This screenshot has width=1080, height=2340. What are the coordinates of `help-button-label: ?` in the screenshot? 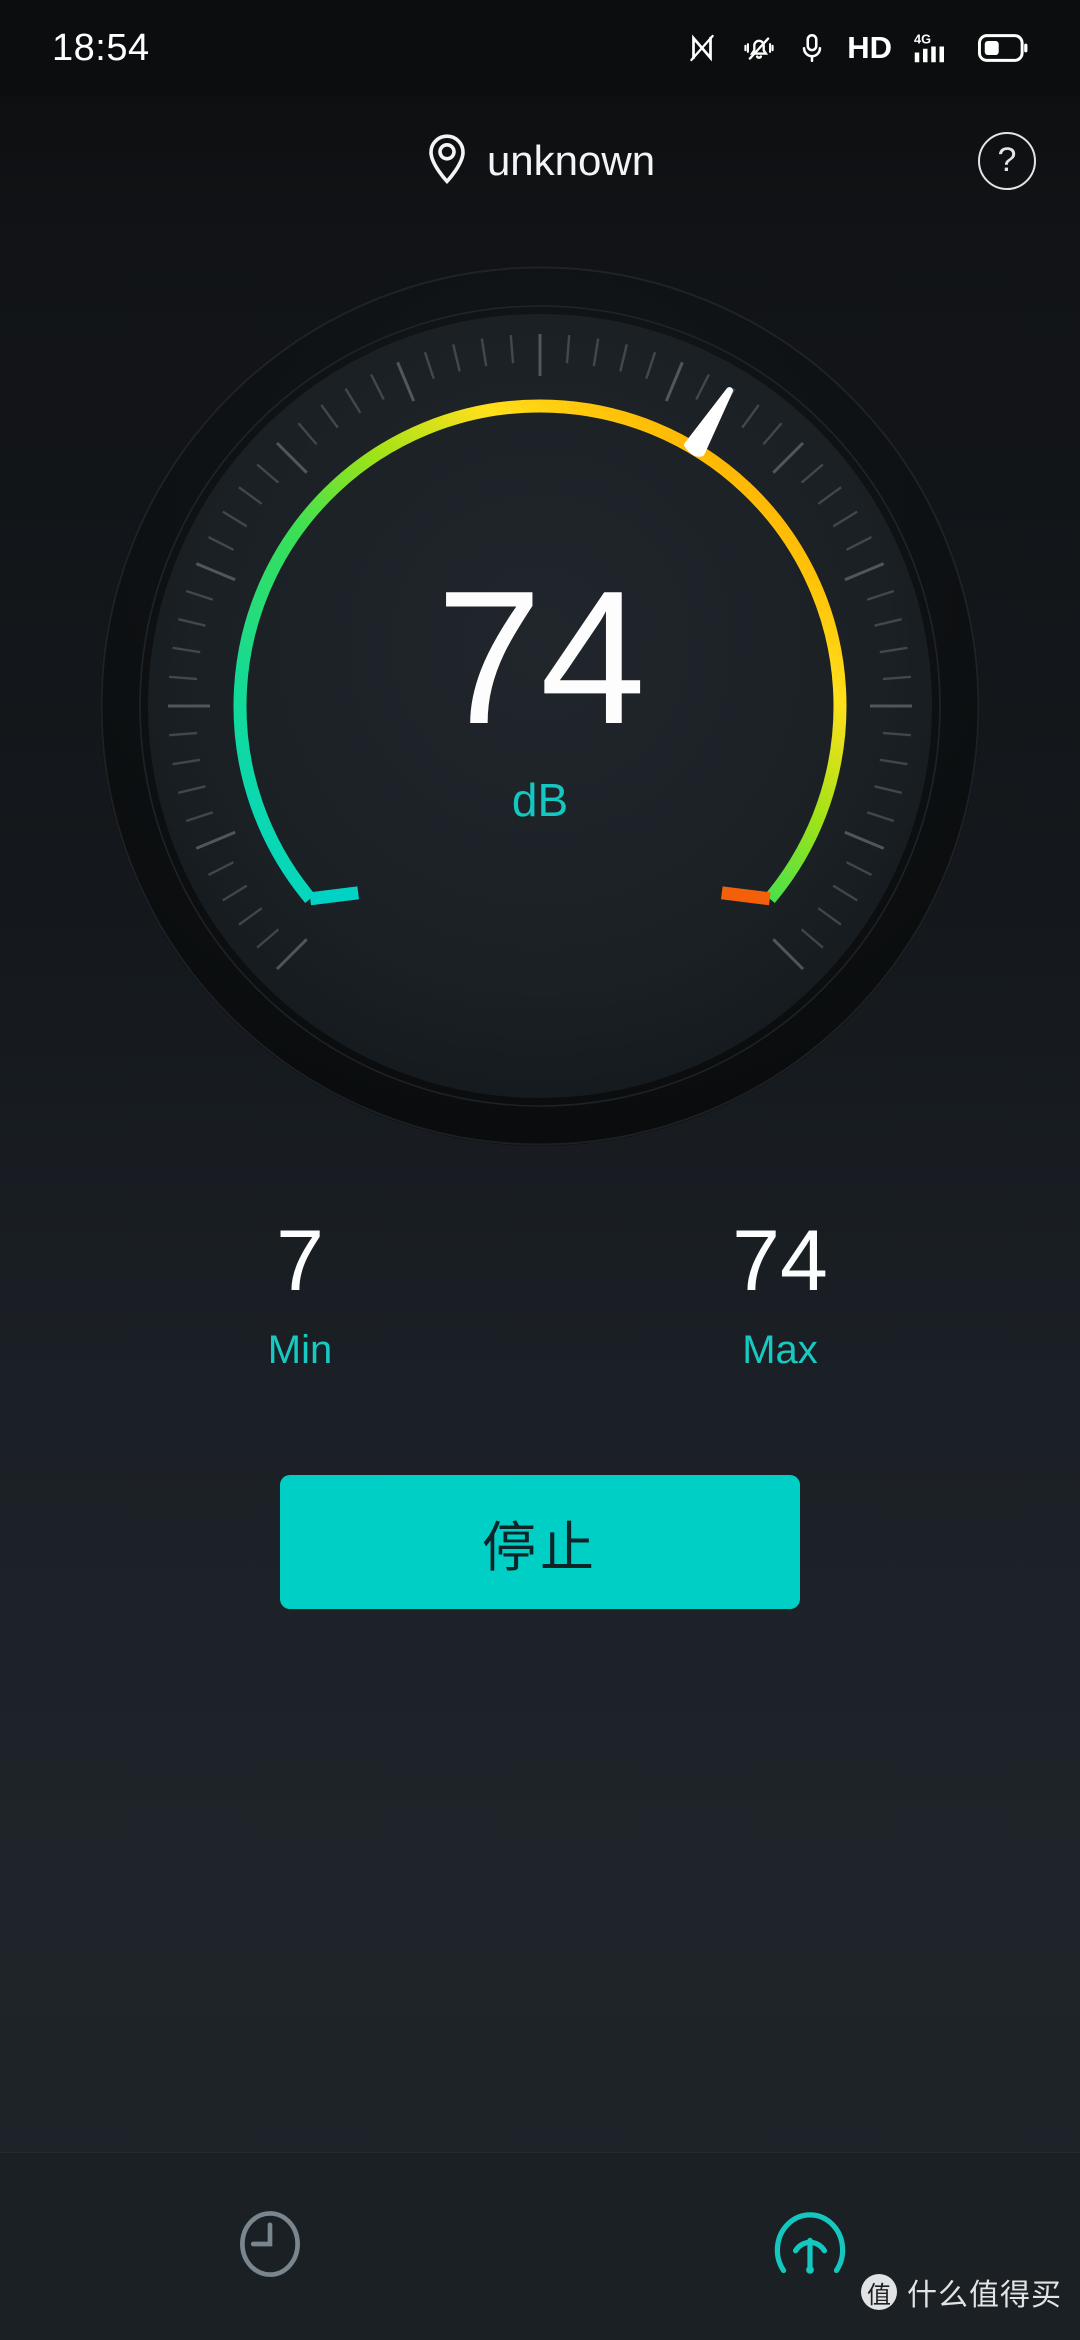 It's located at (1007, 160).